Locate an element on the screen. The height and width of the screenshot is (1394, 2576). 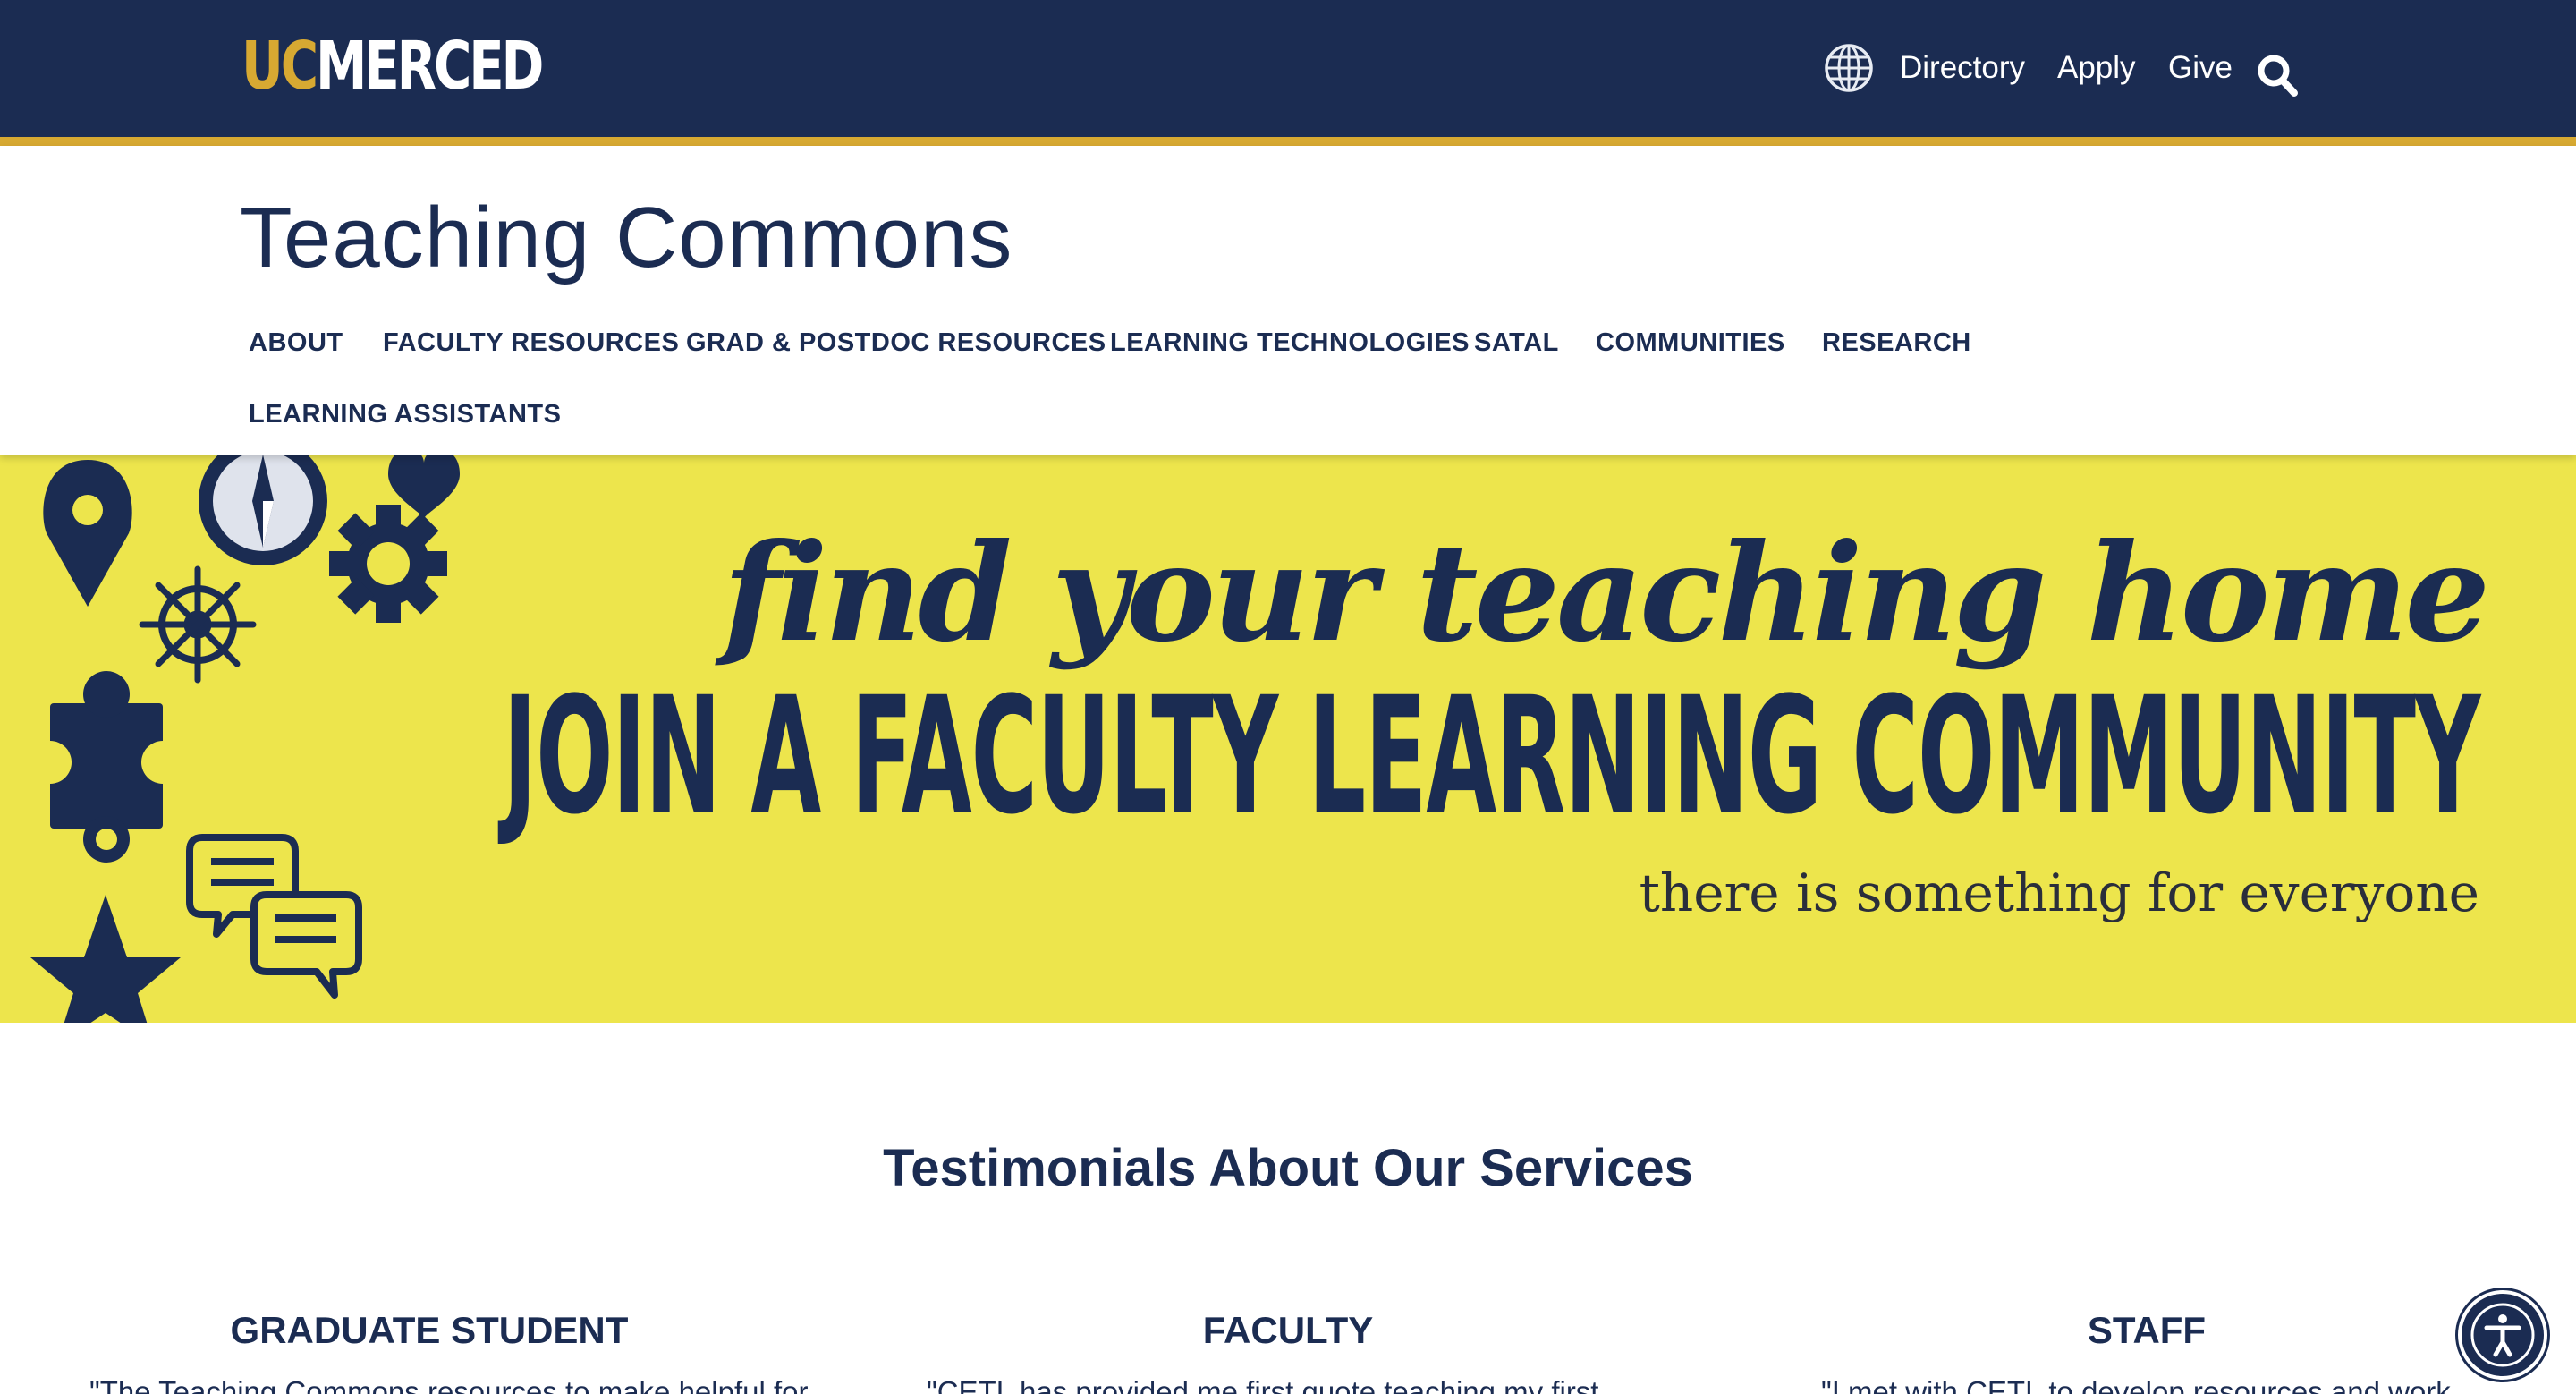
gear-icon is located at coordinates (388, 564).